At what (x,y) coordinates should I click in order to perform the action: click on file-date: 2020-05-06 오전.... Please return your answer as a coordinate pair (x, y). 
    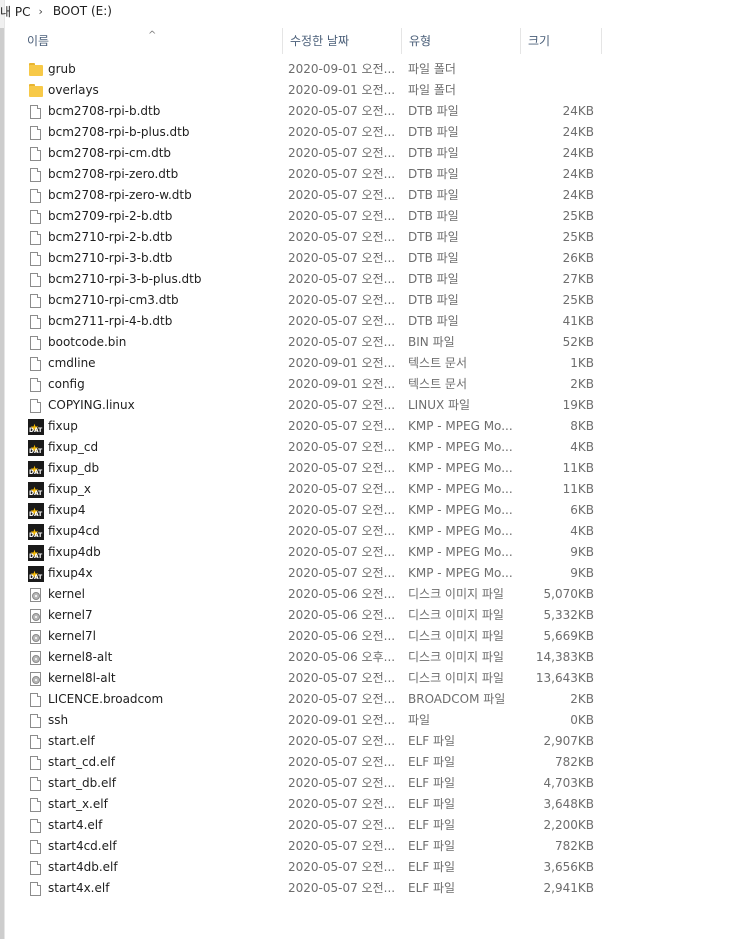
    Looking at the image, I should click on (342, 594).